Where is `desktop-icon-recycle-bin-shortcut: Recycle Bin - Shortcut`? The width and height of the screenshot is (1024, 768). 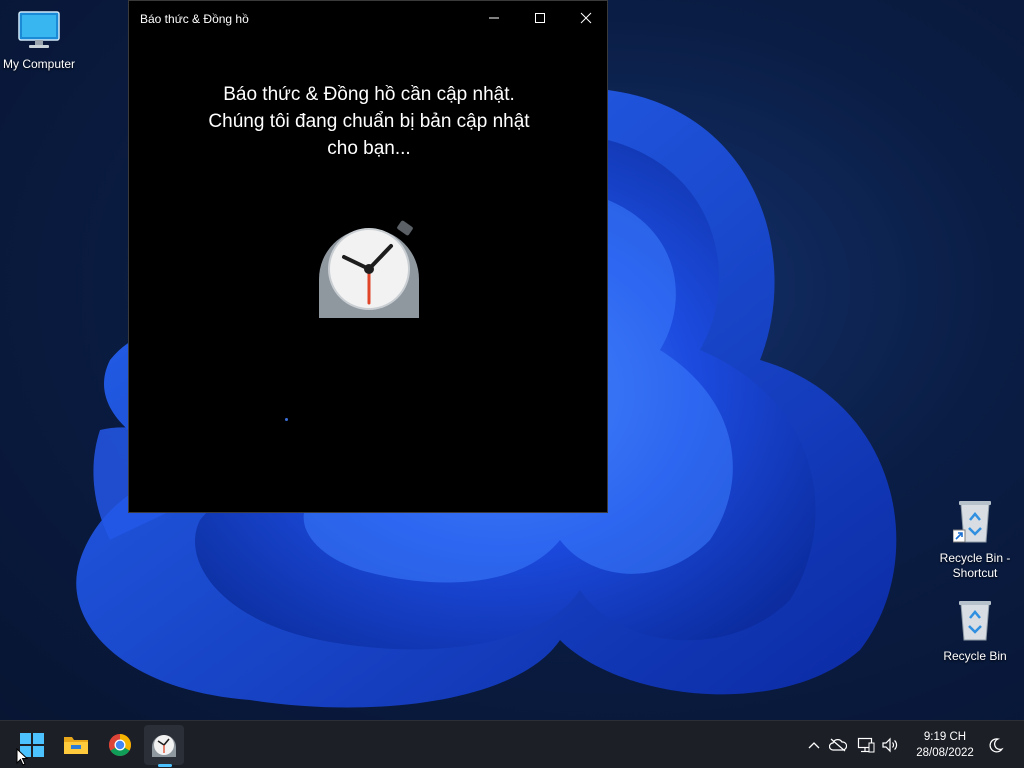
desktop-icon-recycle-bin-shortcut: Recycle Bin - Shortcut is located at coordinates (975, 539).